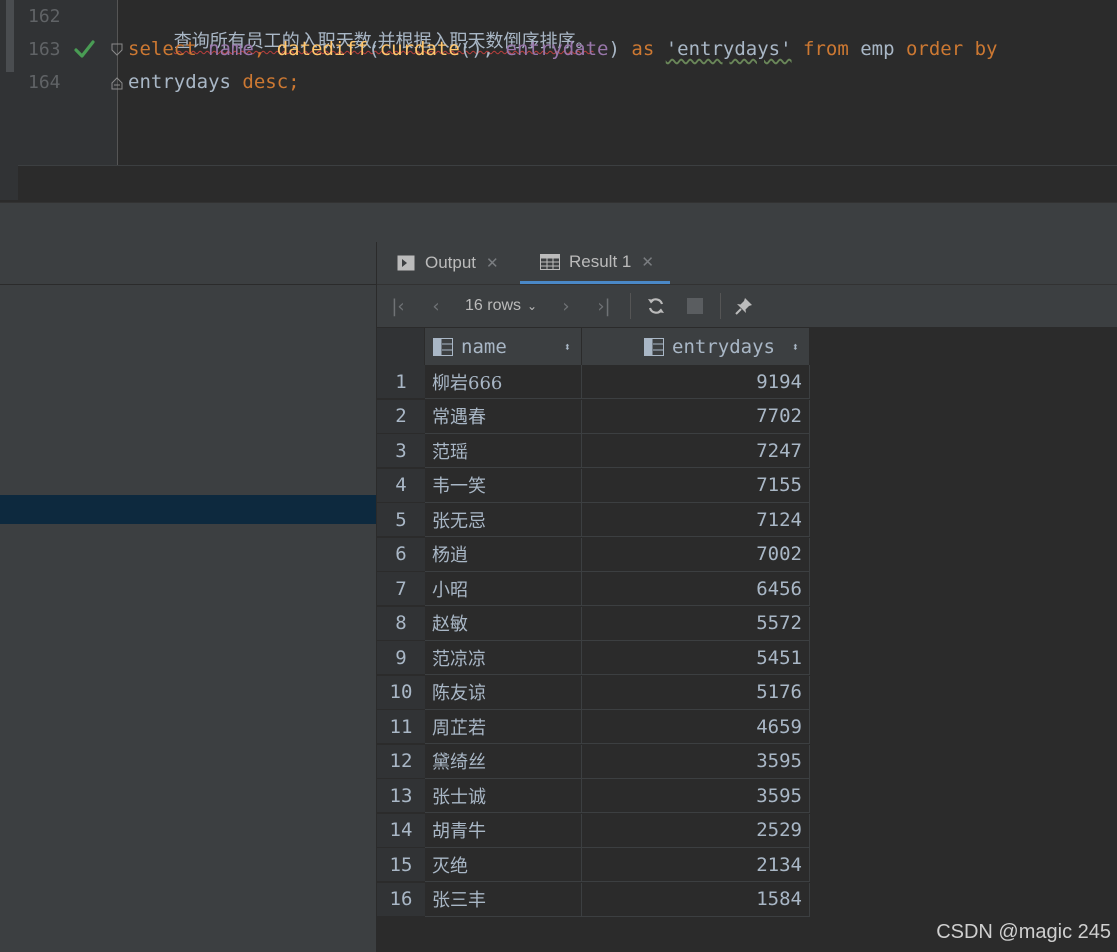  What do you see at coordinates (401, 589) in the screenshot?
I see `row-number: 7` at bounding box center [401, 589].